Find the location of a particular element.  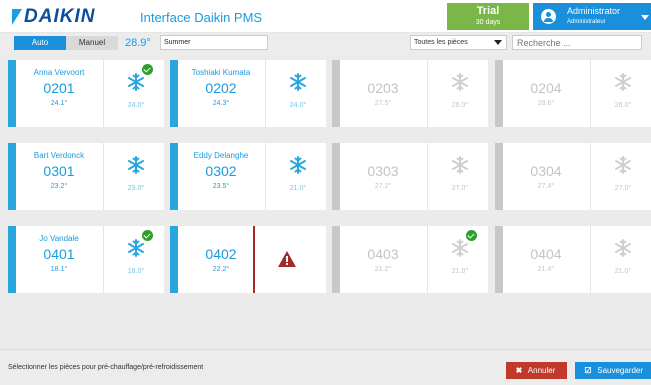

room-card: Bart Verdonck 0301 23.2° 23.0° is located at coordinates (86, 176).